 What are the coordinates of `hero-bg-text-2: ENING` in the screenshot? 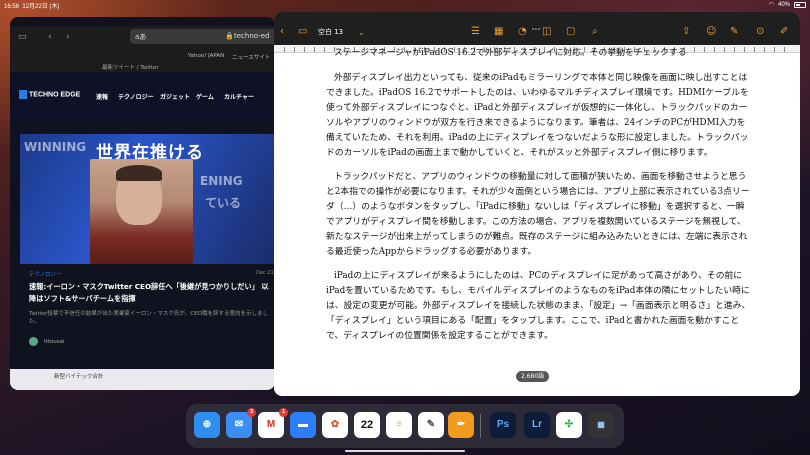 It's located at (221, 181).